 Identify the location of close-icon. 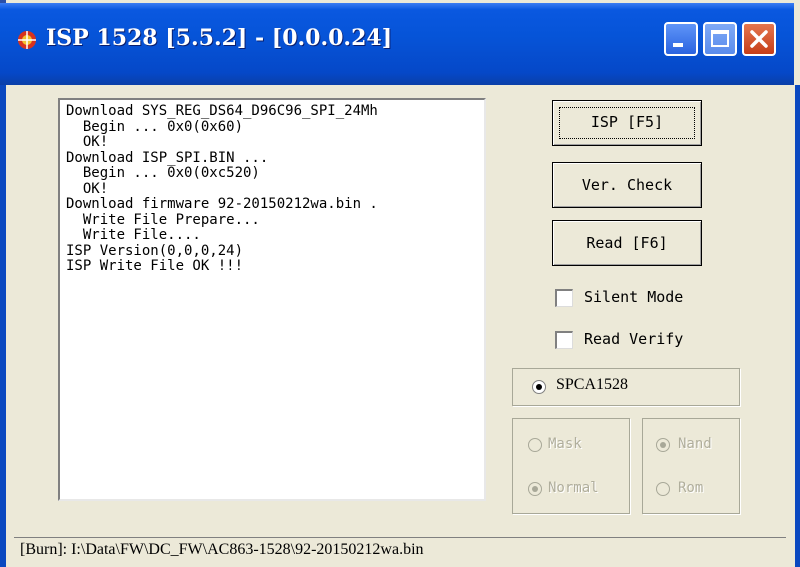
(759, 39).